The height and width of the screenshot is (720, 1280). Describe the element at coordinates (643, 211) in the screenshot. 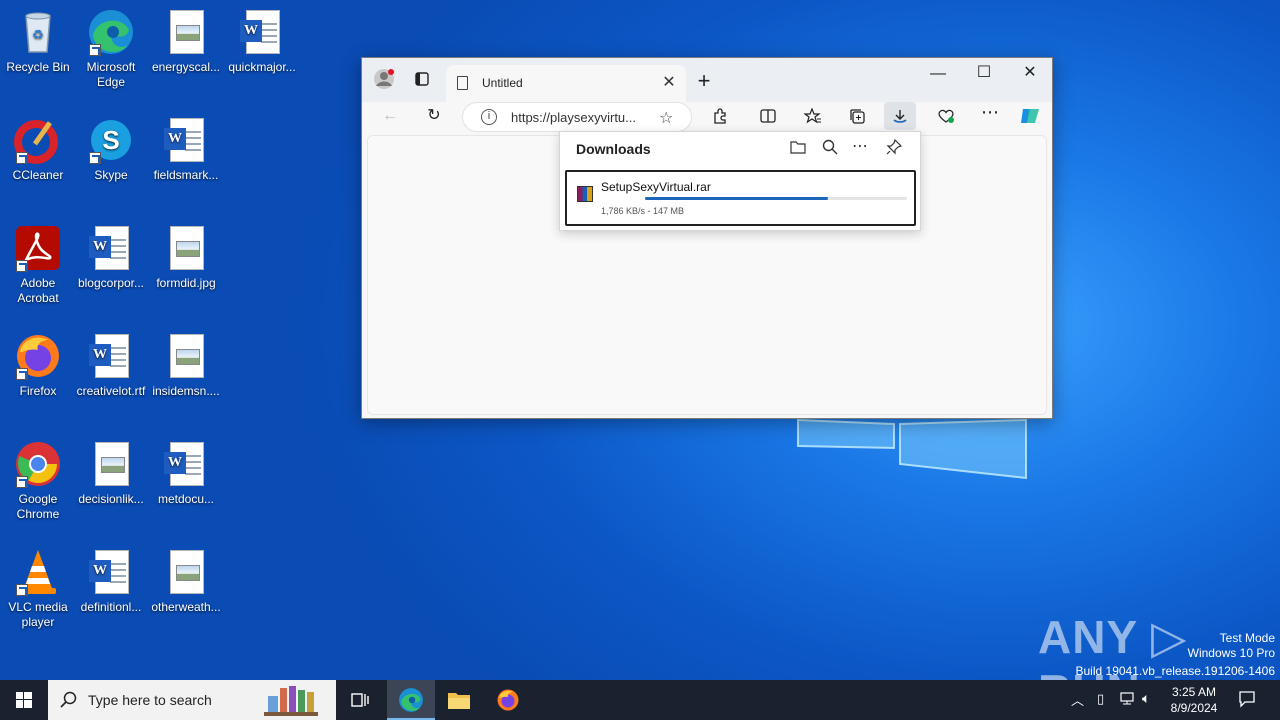

I see `download-status: 1,786 KB/s - 147 MB` at that location.